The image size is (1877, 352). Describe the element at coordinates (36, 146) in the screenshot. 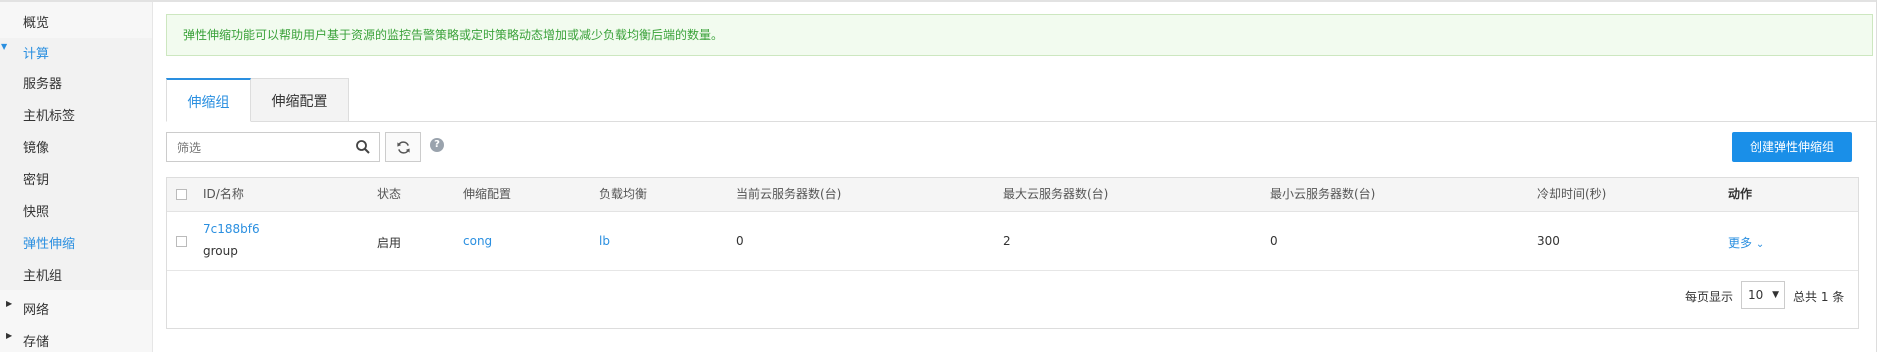

I see `sidebar-item-images: 镜像` at that location.